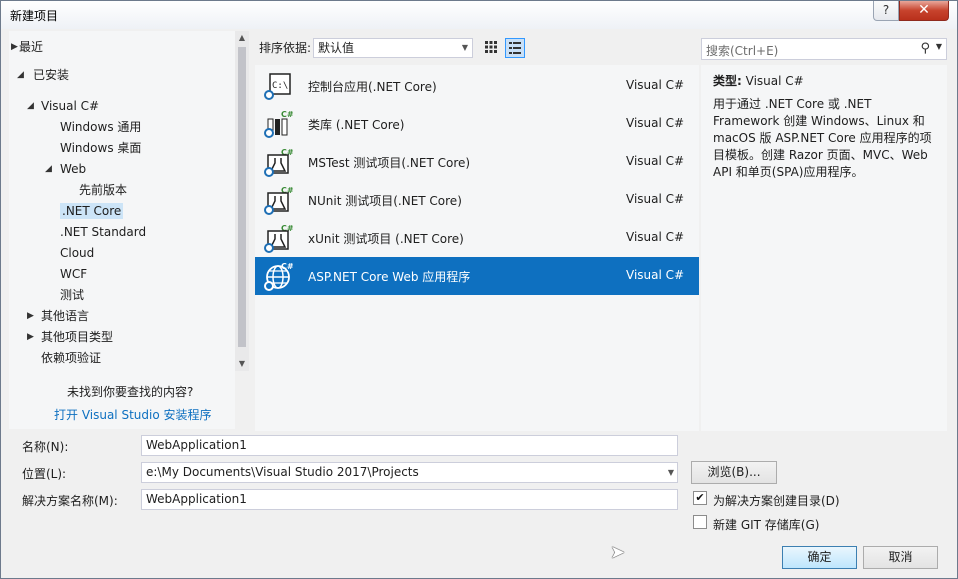 The width and height of the screenshot is (958, 579). I want to click on template-name: ASP.NET Core Web 应用程序, so click(389, 277).